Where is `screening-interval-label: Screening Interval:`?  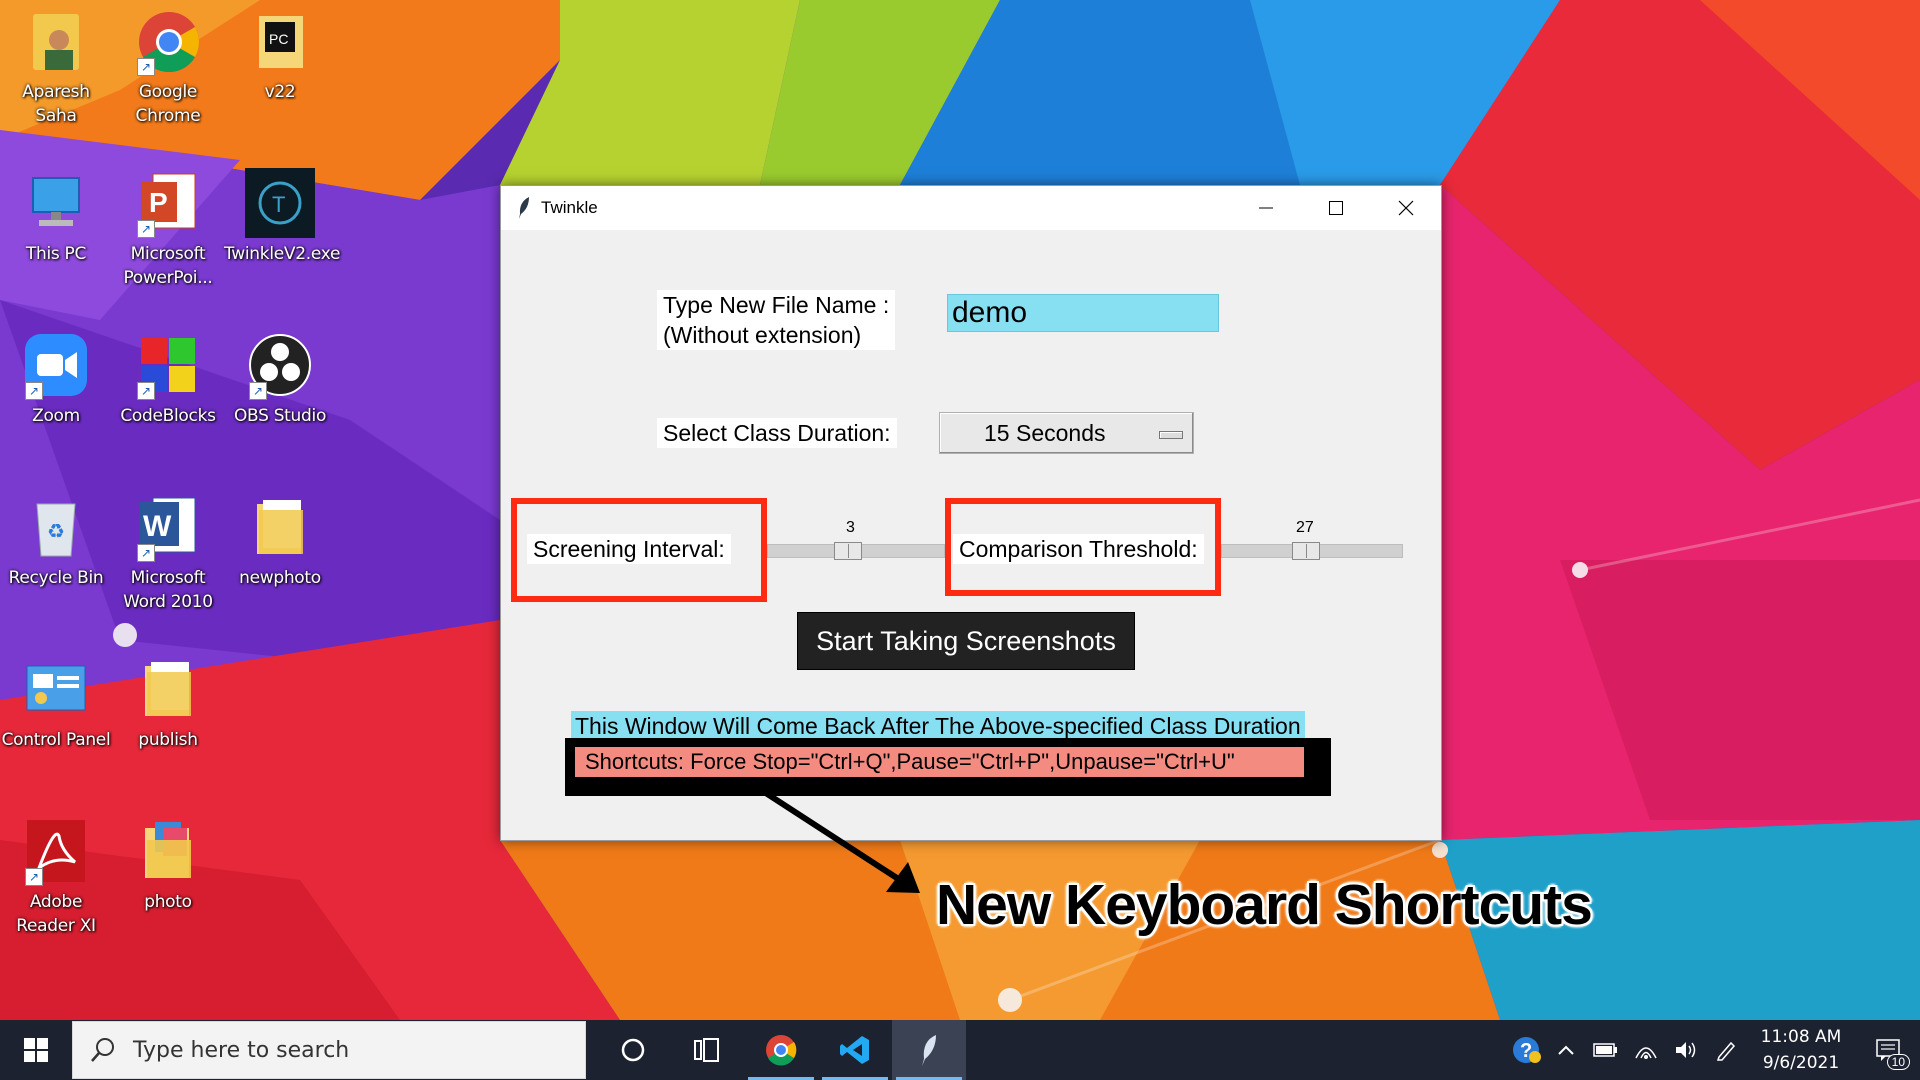 screening-interval-label: Screening Interval: is located at coordinates (629, 549).